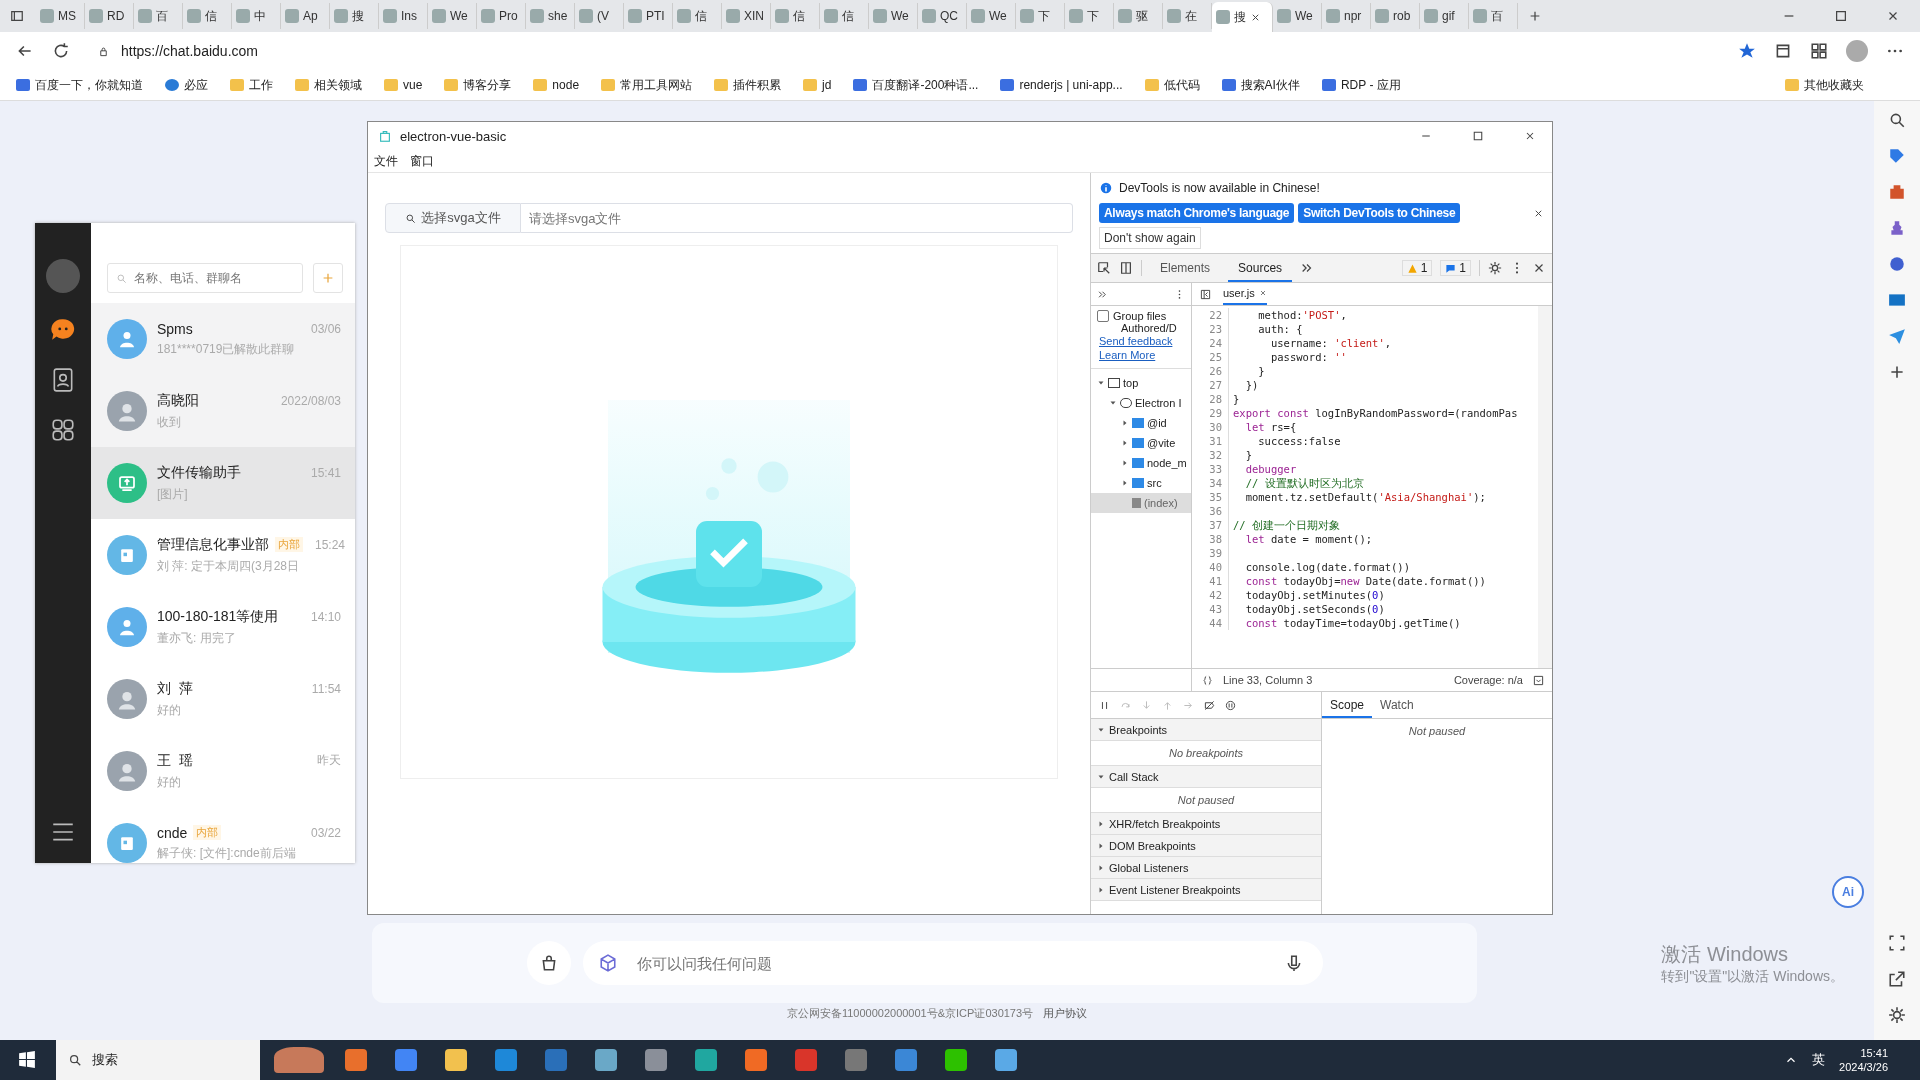 The image size is (1920, 1080). I want to click on checkbox, so click(1103, 316).